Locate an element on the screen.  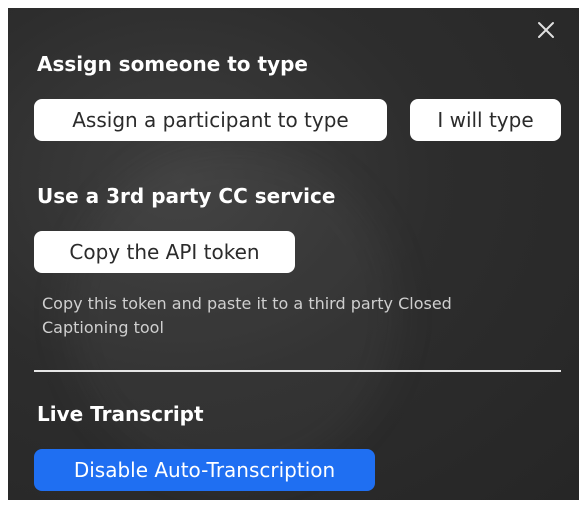
close-icon is located at coordinates (546, 30).